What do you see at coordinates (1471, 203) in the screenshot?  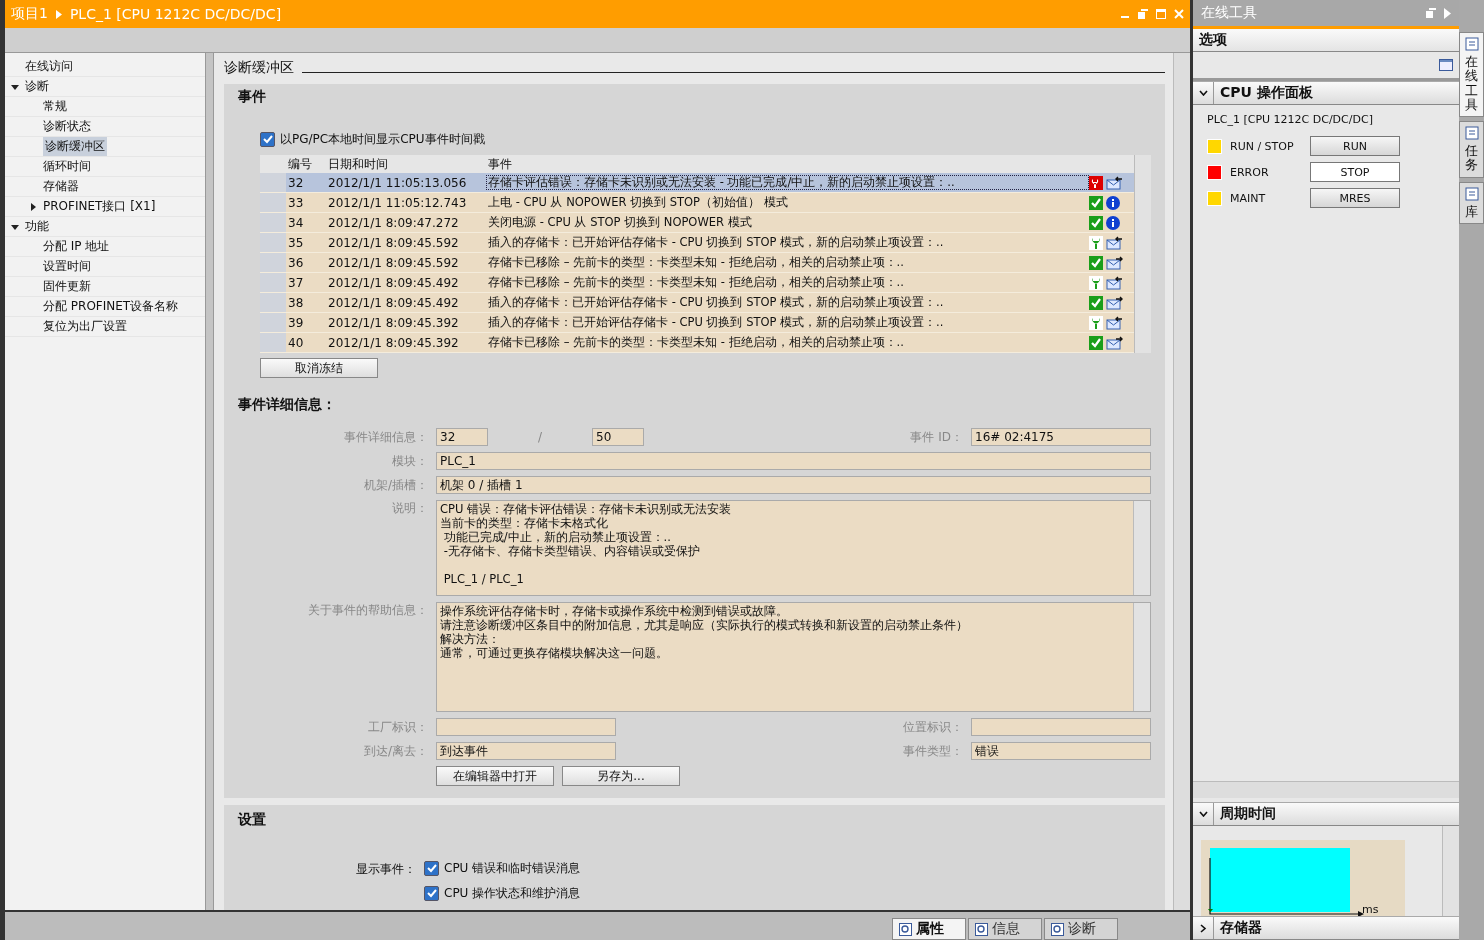 I see `side-tab: 库` at bounding box center [1471, 203].